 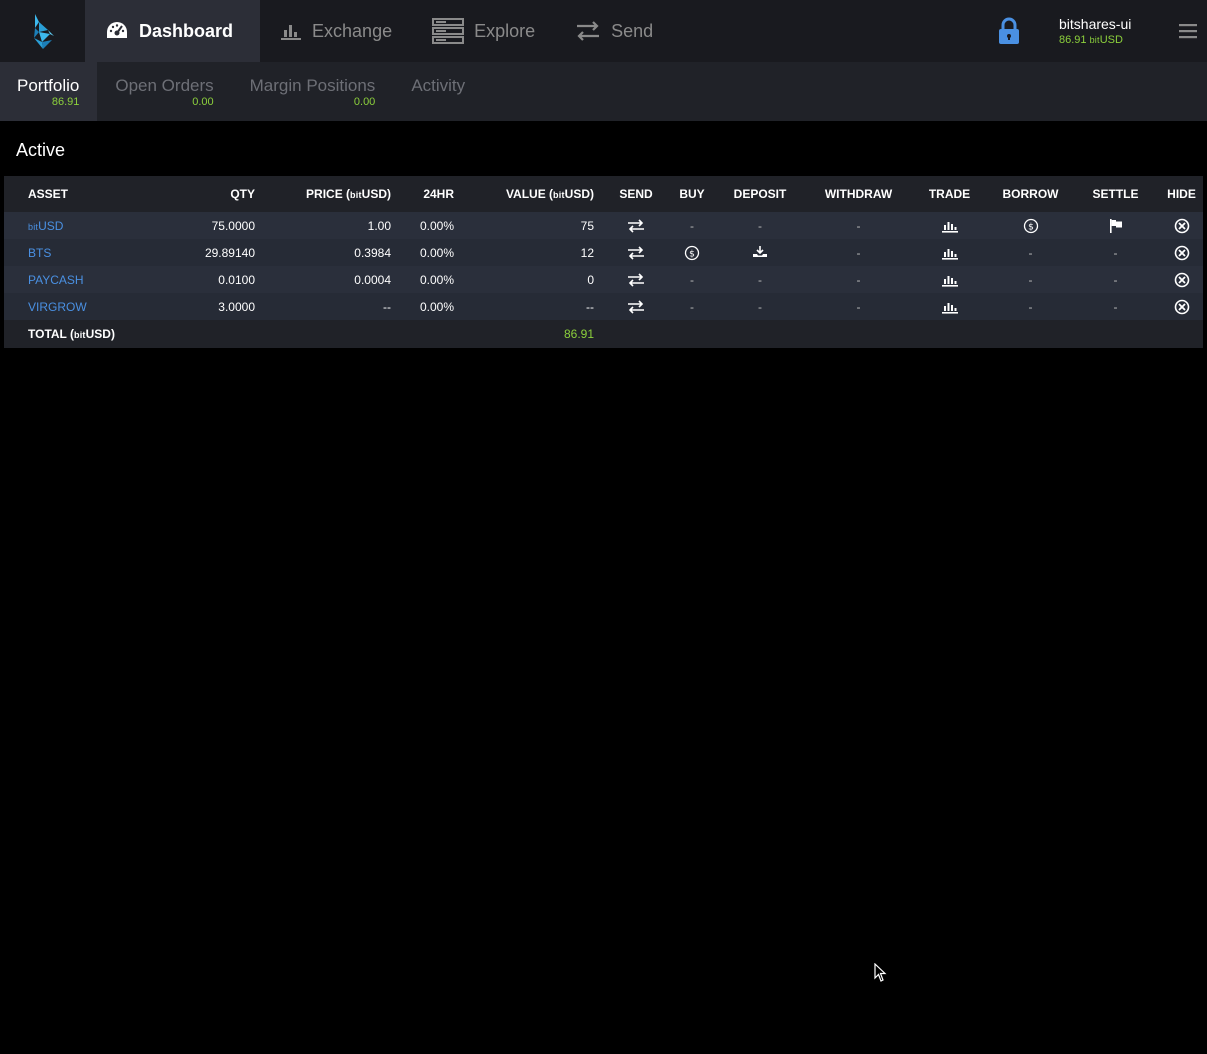 I want to click on nav-dashboard: Dashboard, so click(x=173, y=31).